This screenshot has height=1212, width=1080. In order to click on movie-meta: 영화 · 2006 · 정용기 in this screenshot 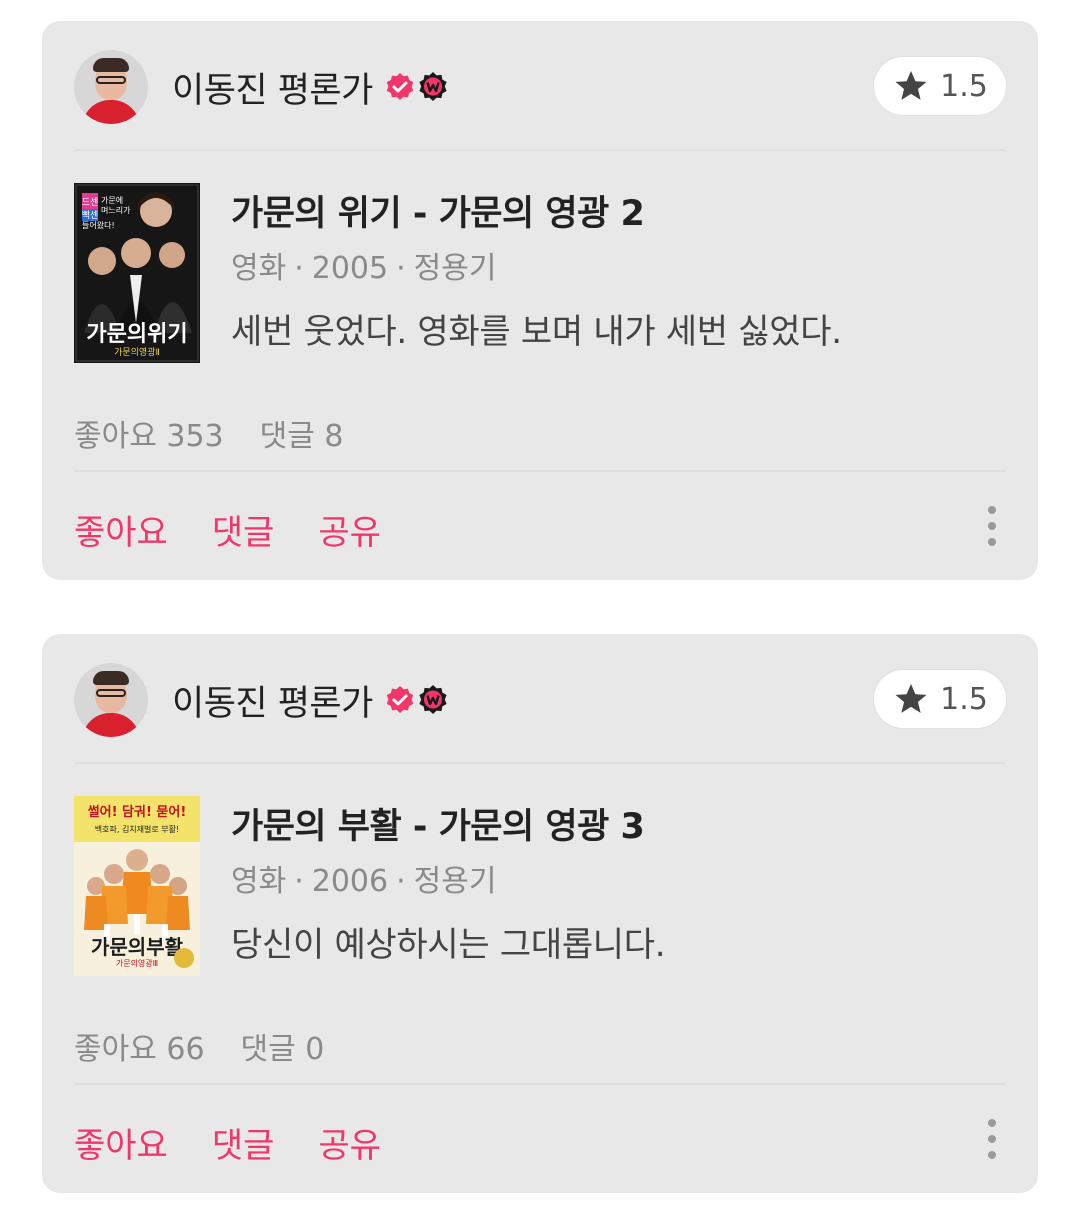, I will do `click(363, 878)`.